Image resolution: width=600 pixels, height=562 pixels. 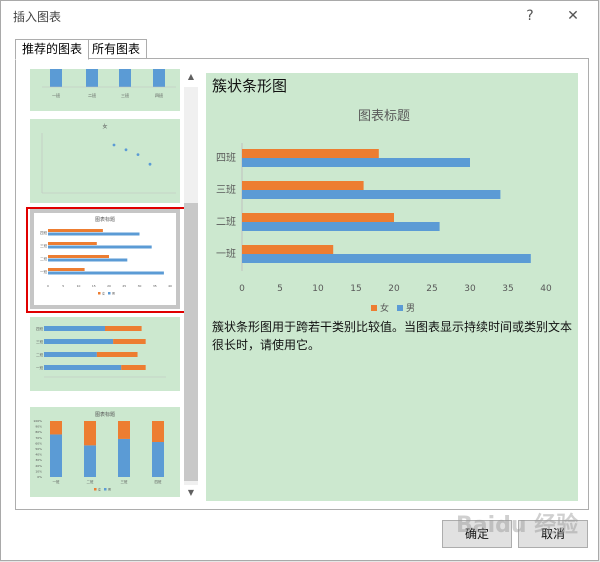 What do you see at coordinates (392, 336) in the screenshot?
I see `chart-type-description: 簇状条形图用于跨若干类别比较值。当图表显示持续时间或类别文本很长时，请使用它。` at bounding box center [392, 336].